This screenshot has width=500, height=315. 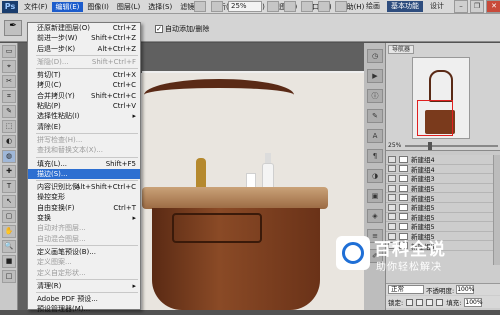 I want to click on tool-8-icon: ✚, so click(x=9, y=171).